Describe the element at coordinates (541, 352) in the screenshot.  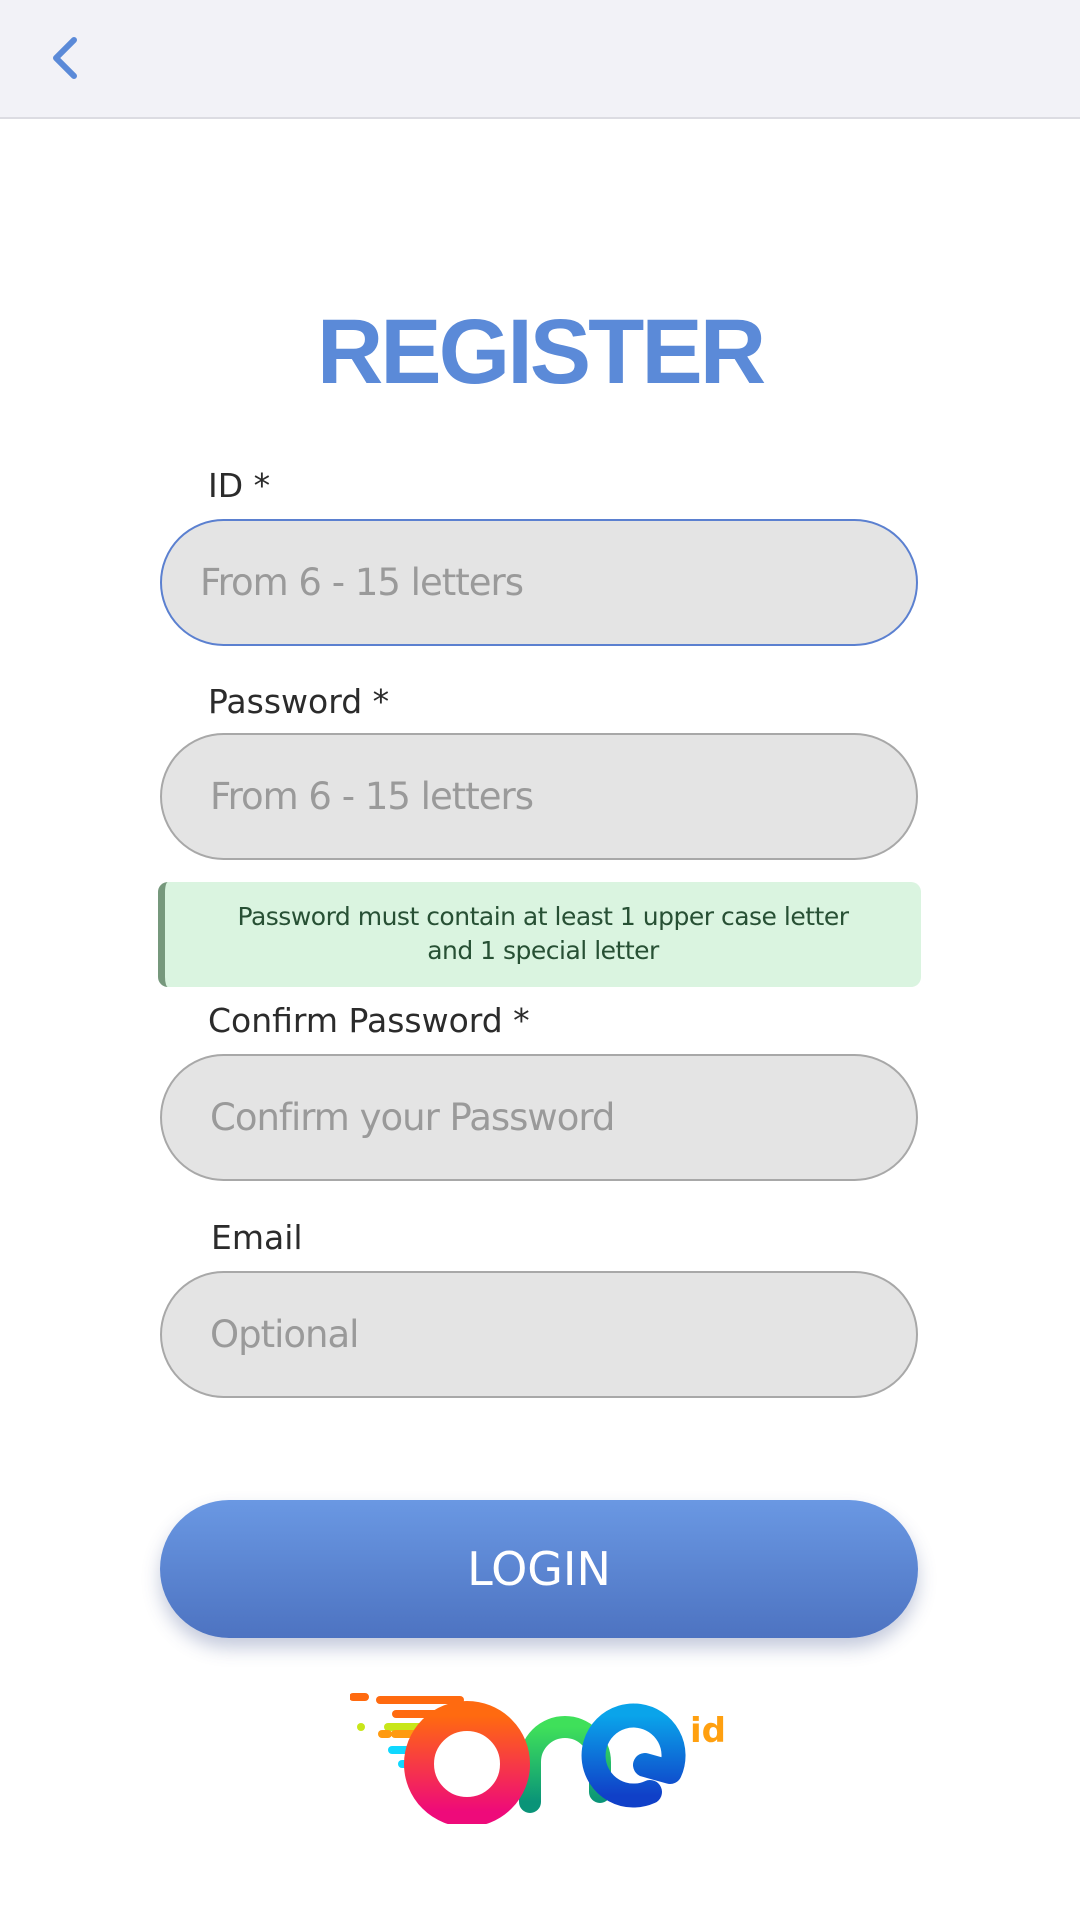
I see `page-title: REGISTER` at that location.